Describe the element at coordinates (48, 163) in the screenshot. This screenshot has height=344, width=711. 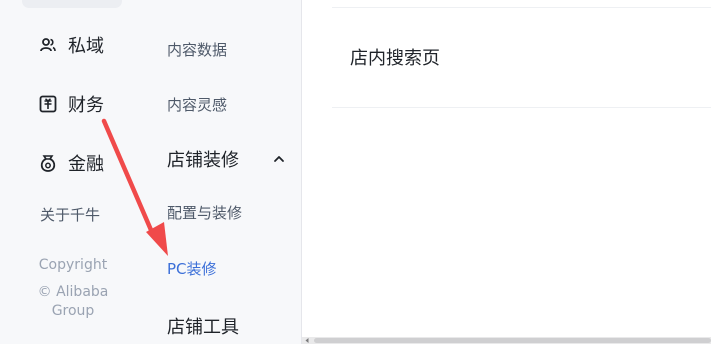
I see `money-bag-icon` at that location.